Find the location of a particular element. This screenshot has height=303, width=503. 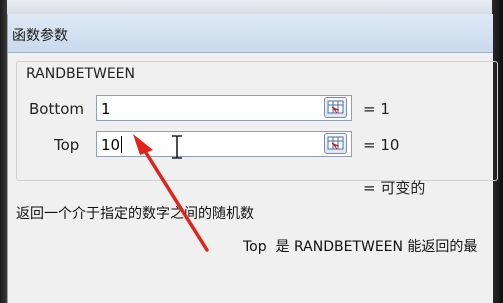

arrow-shaft is located at coordinates (175, 199).